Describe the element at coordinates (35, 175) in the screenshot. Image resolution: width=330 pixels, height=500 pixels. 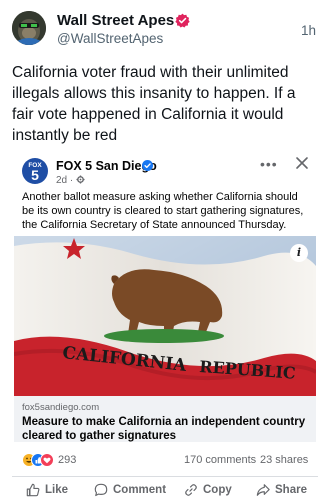
I see `fox-logo-number: 5` at that location.